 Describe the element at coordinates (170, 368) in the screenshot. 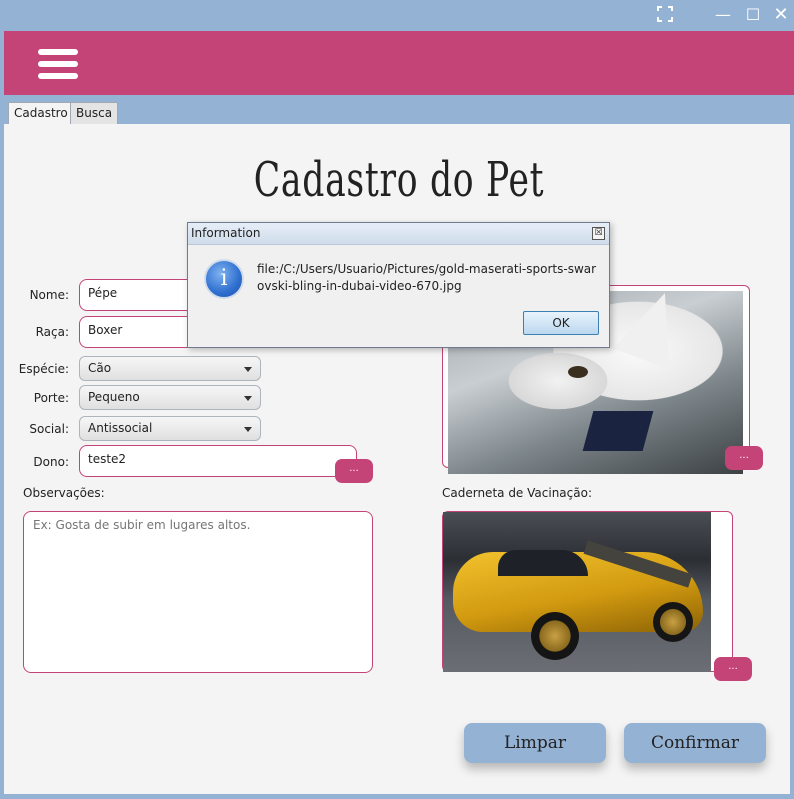

I see `especie-select: Cão` at that location.